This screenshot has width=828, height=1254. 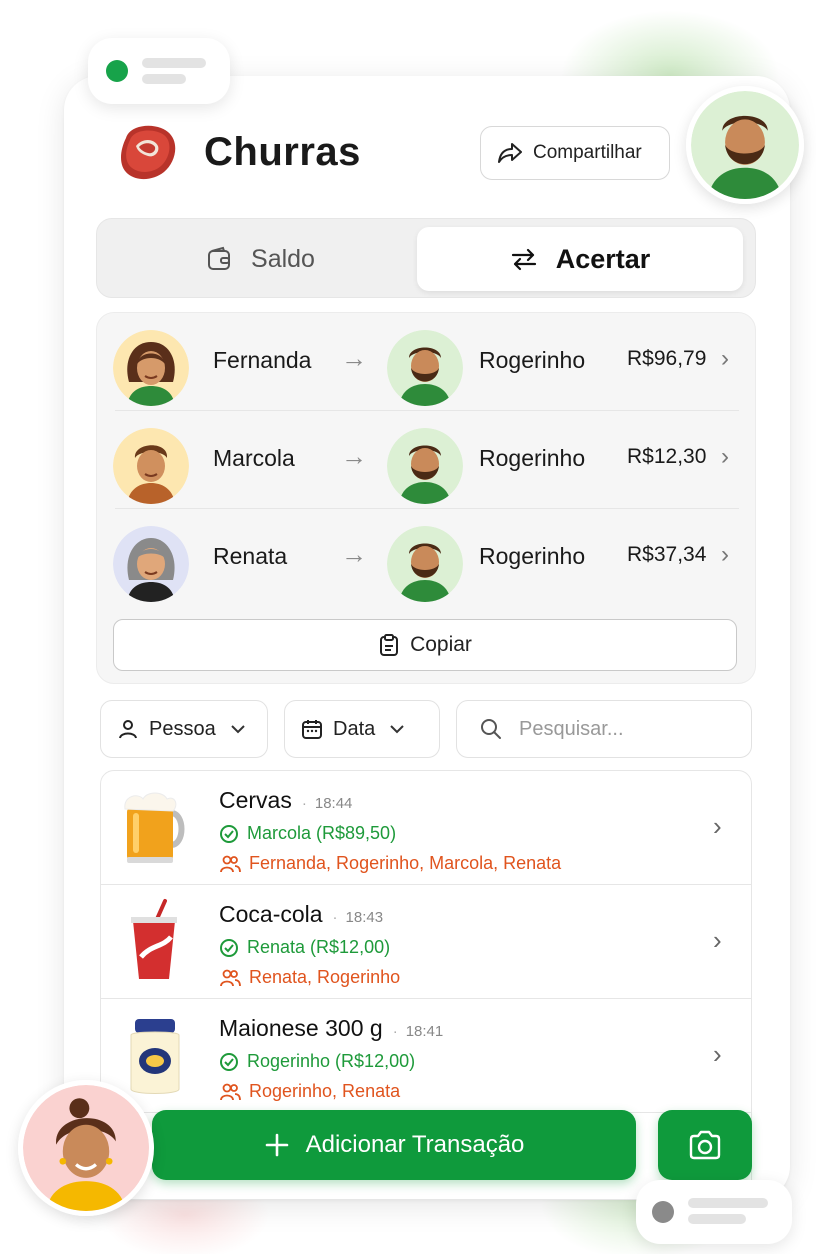 What do you see at coordinates (148, 152) in the screenshot?
I see `steak-logo-icon` at bounding box center [148, 152].